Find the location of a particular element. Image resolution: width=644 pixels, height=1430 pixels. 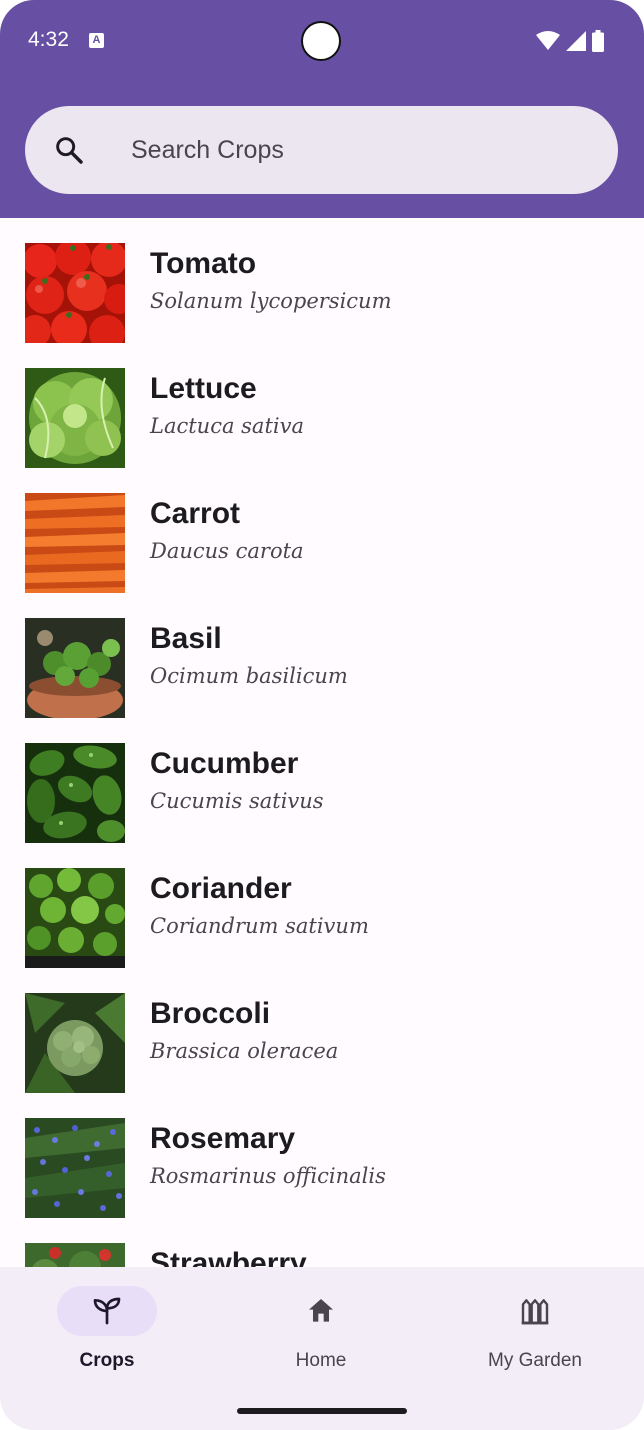

status-bar: 4:32 A is located at coordinates (322, 42).